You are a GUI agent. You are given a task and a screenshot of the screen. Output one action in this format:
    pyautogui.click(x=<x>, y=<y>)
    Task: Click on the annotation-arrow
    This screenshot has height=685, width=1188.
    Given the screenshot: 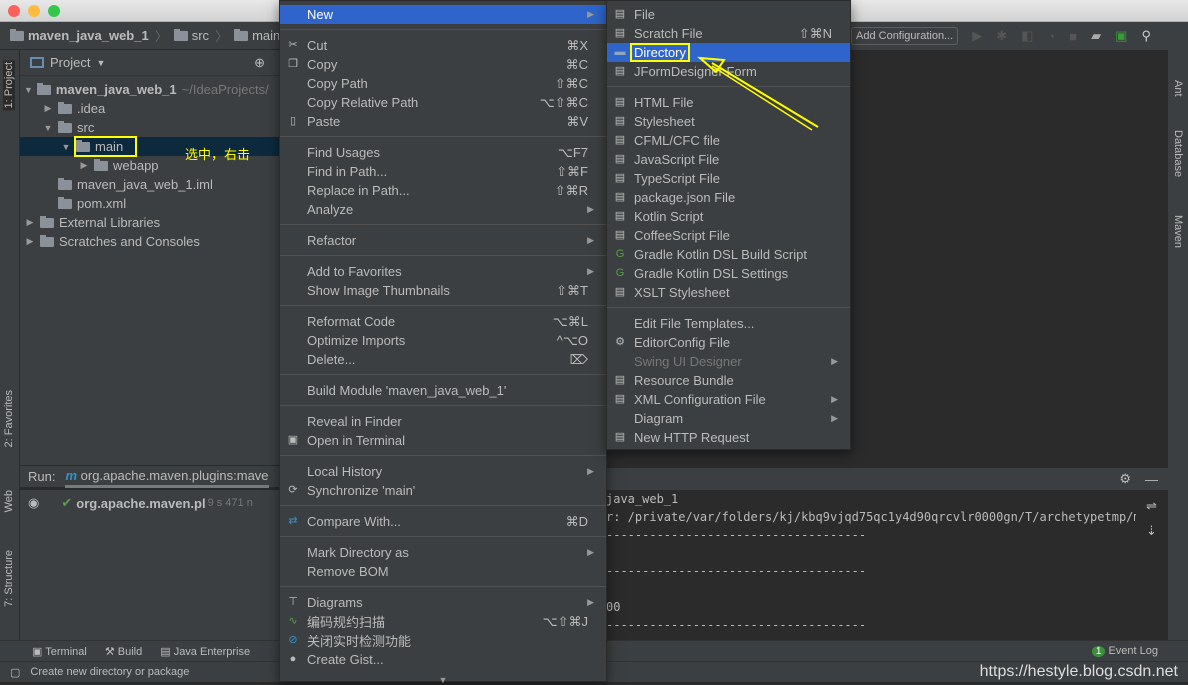 What is the action you would take?
    pyautogui.click(x=758, y=93)
    